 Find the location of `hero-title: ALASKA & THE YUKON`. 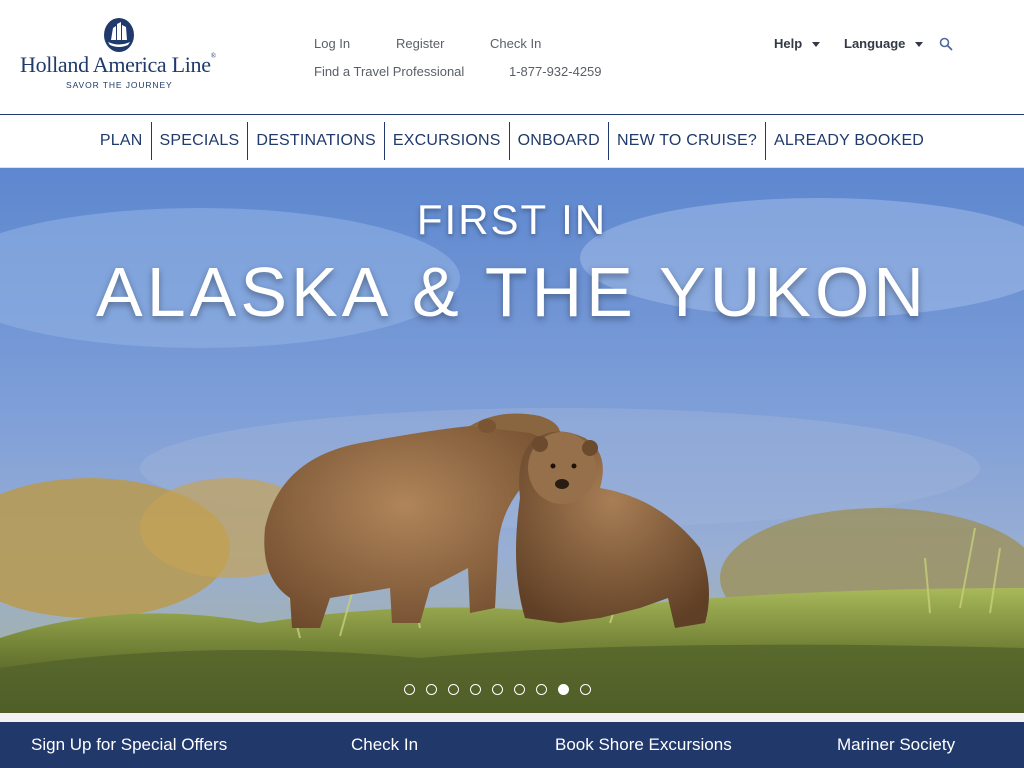

hero-title: ALASKA & THE YUKON is located at coordinates (512, 292).